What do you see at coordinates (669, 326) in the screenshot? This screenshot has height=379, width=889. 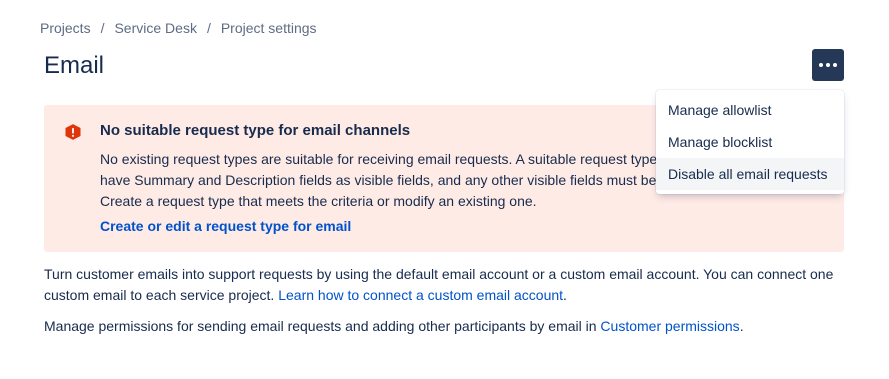 I see `customer-permissions-link: Customer permissions` at bounding box center [669, 326].